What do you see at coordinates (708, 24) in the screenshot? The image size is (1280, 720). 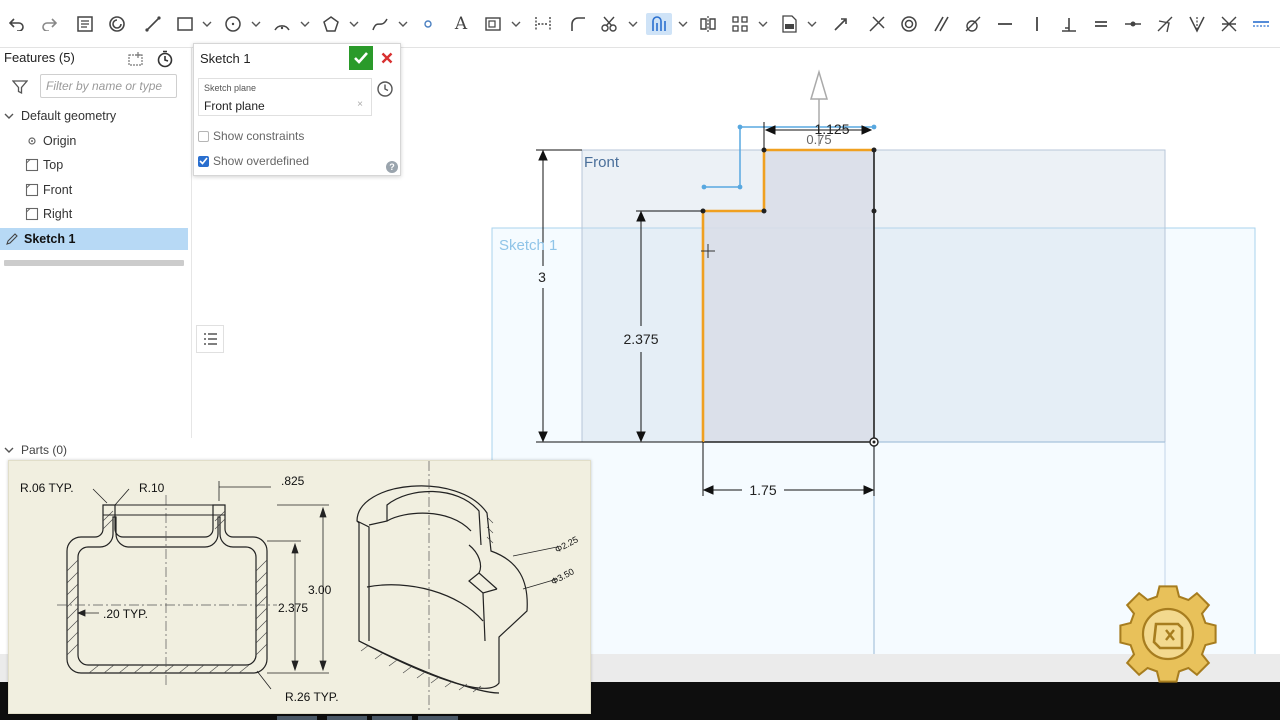 I see `mirror-icon` at bounding box center [708, 24].